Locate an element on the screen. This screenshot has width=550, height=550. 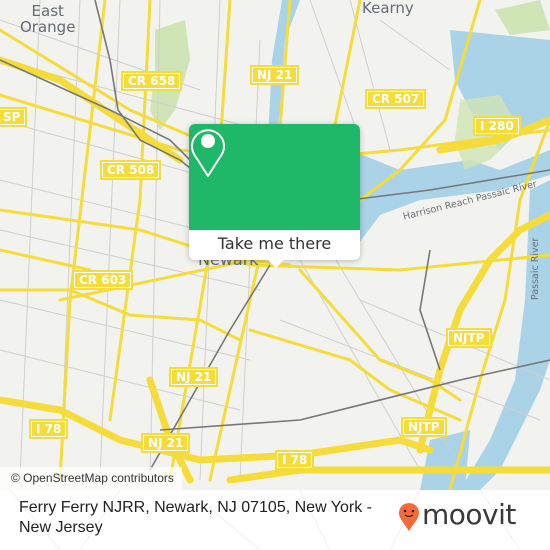
map-pin-icon is located at coordinates (208, 153).